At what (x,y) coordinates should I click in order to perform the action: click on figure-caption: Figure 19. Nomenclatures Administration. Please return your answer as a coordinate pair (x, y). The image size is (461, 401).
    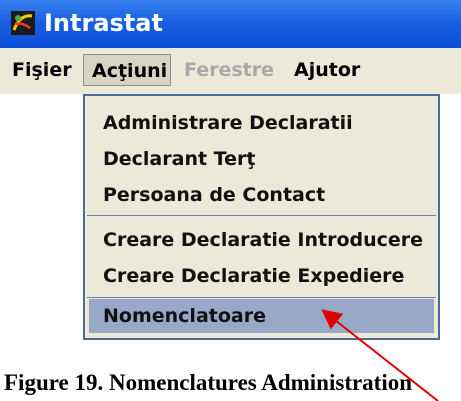
    Looking at the image, I should click on (208, 382).